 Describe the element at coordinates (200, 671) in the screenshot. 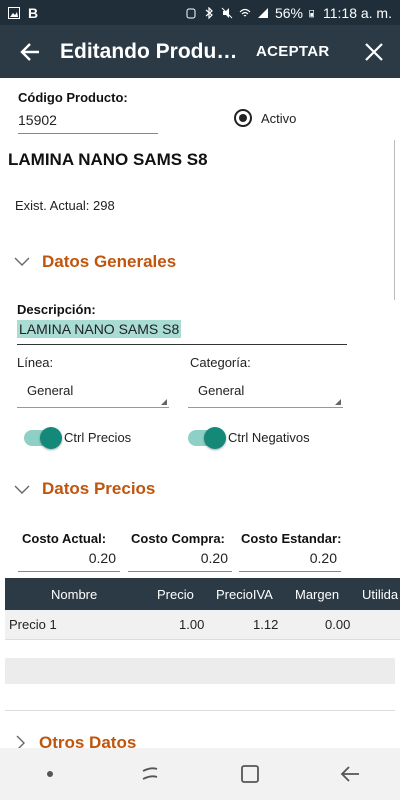

I see `grid-empty-area` at that location.